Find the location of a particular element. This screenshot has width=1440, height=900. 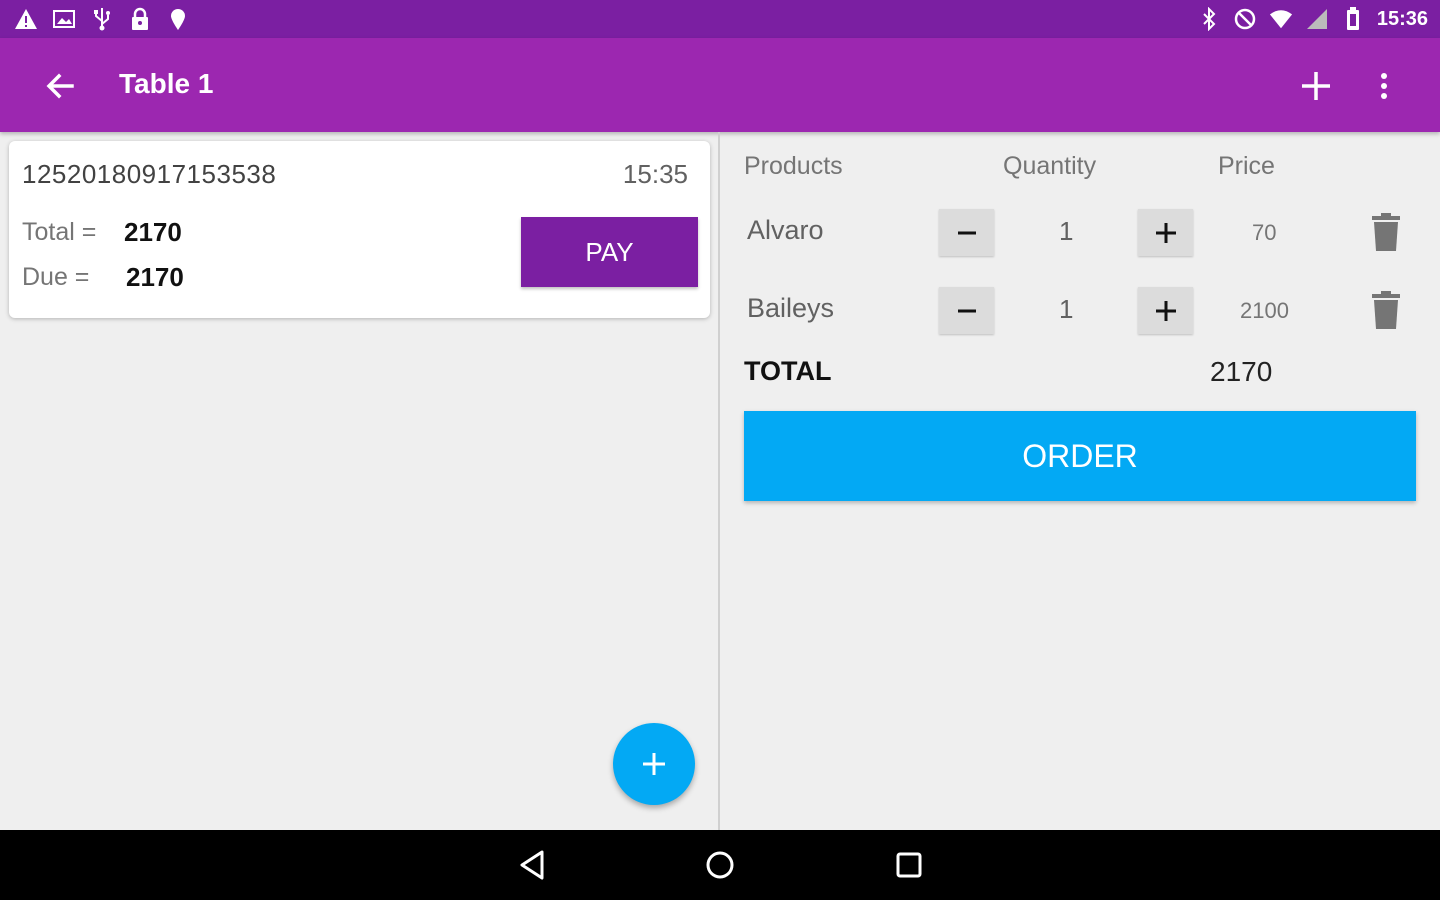

order-time: 15:35 is located at coordinates (655, 174).